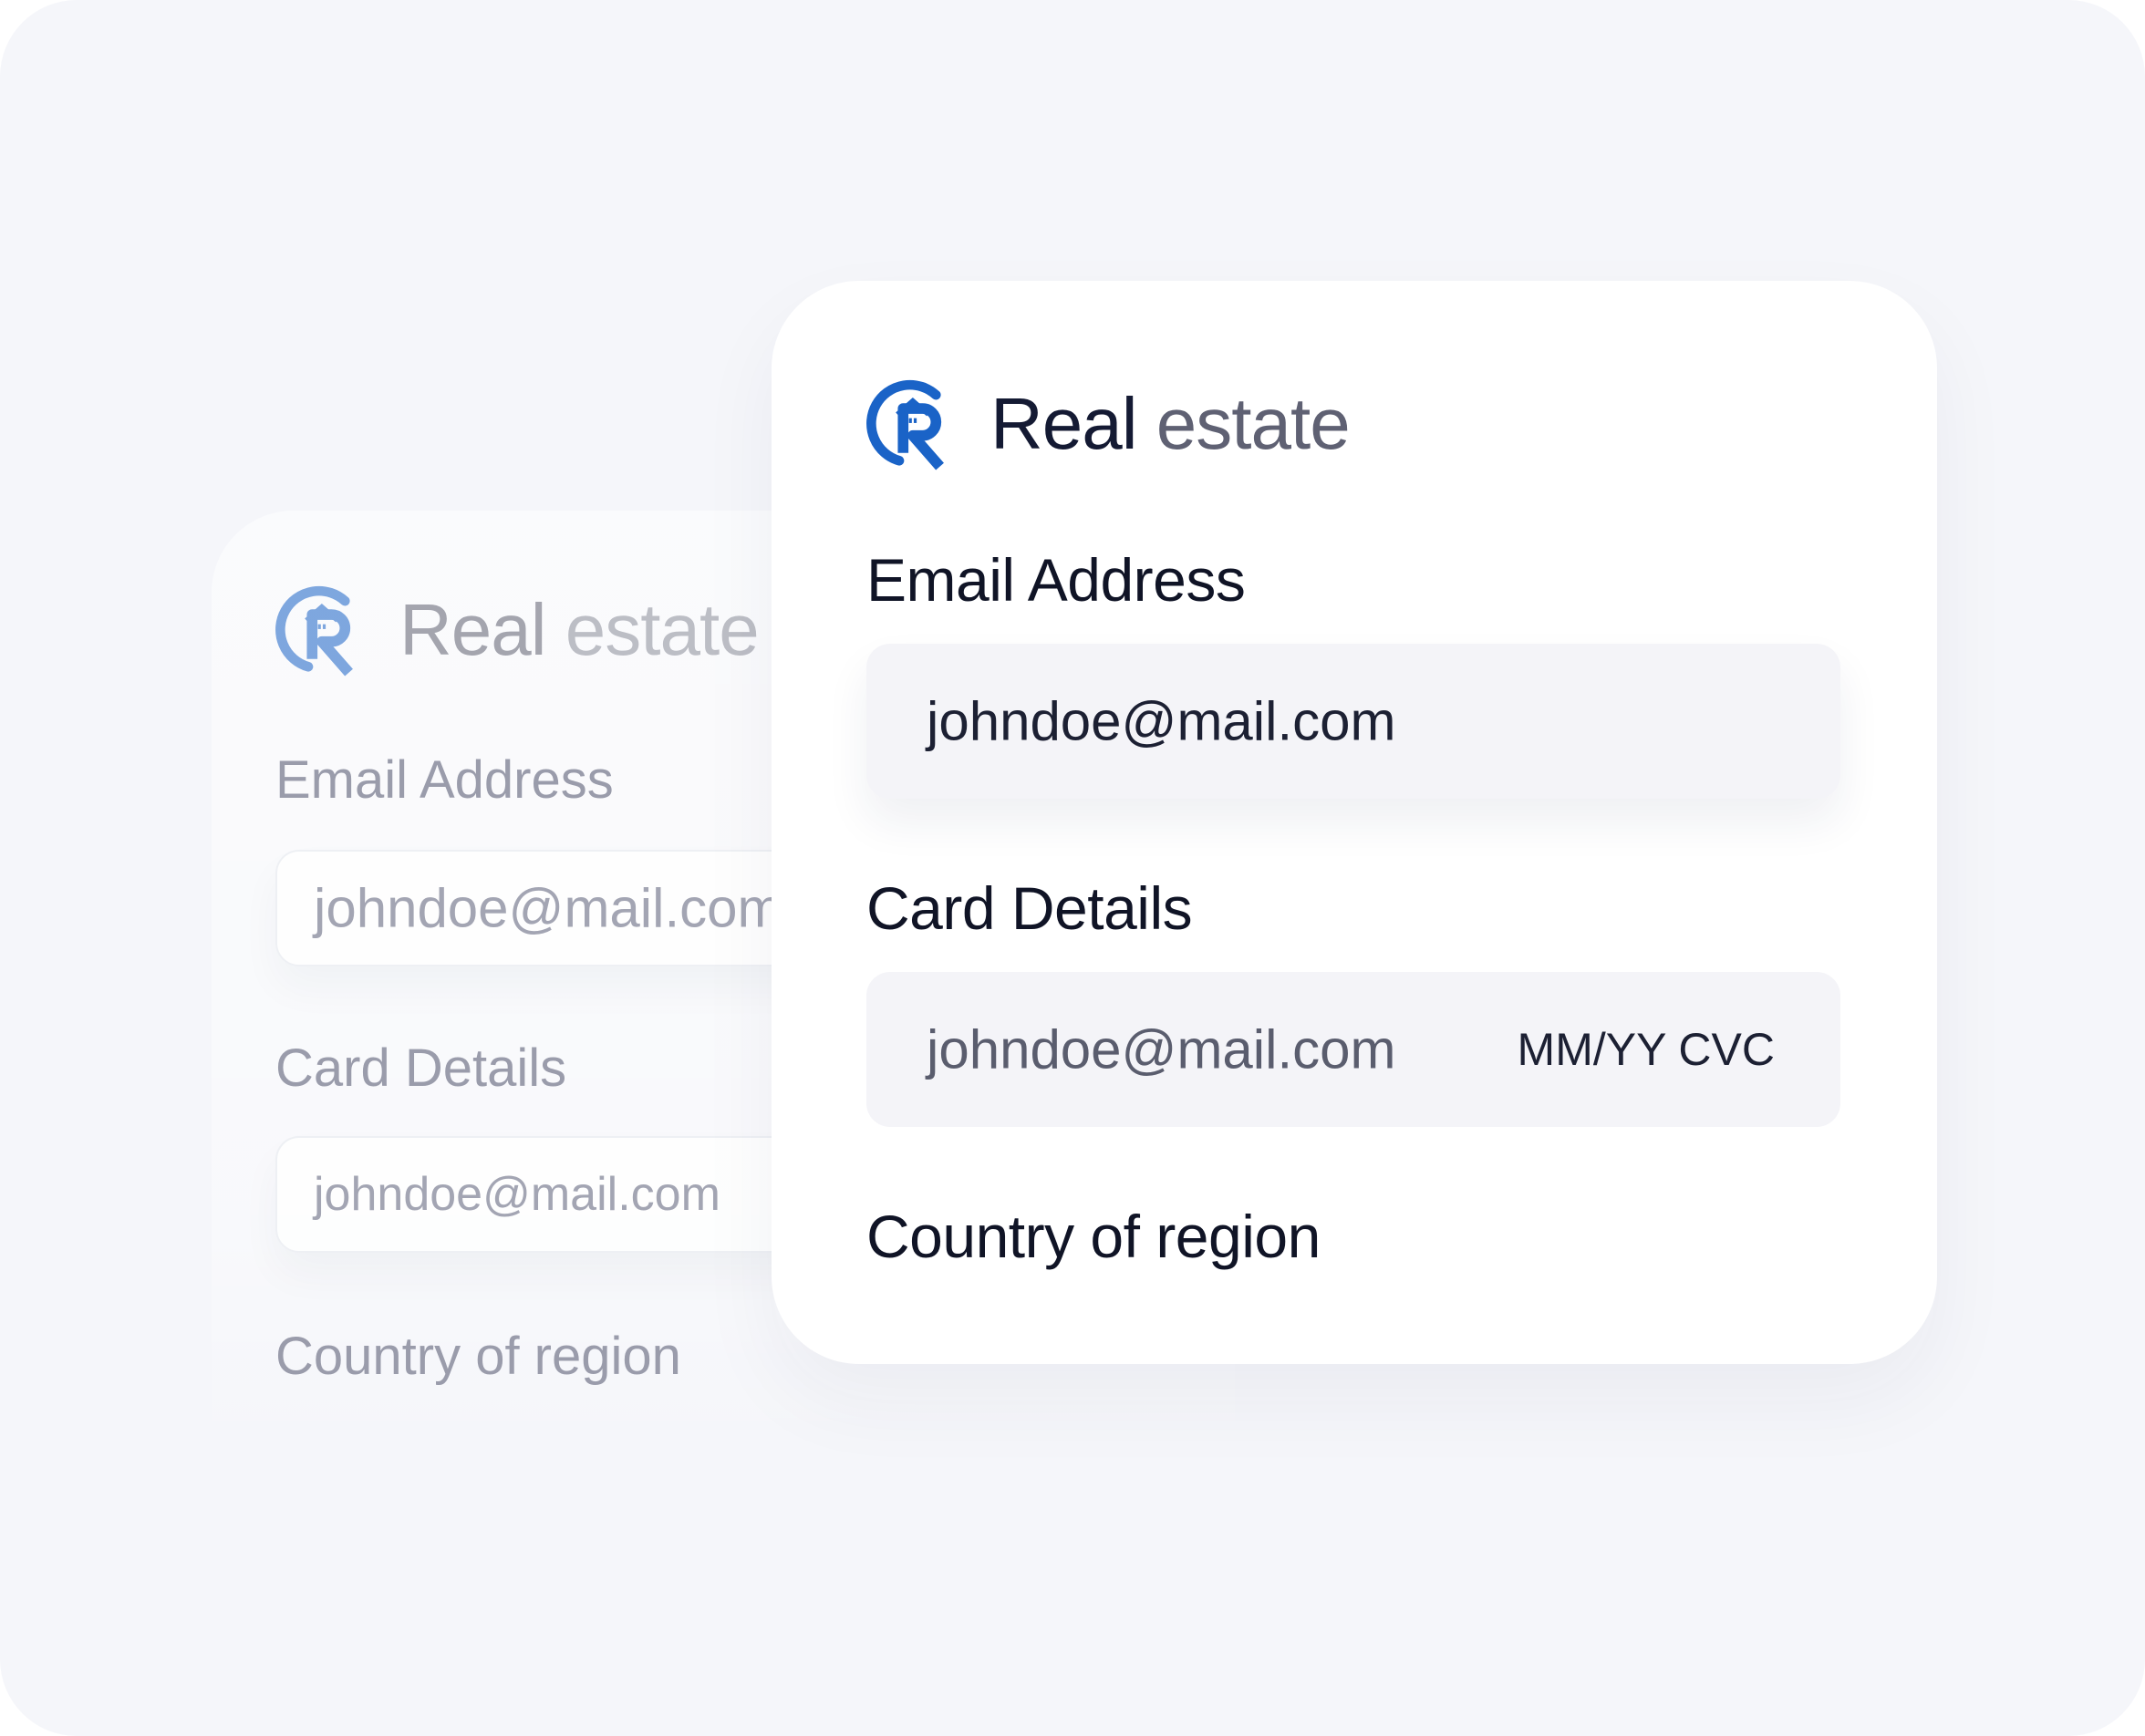 The width and height of the screenshot is (2145, 1736). What do you see at coordinates (517, 1194) in the screenshot?
I see `background-card-value: johndoe@mail.com` at bounding box center [517, 1194].